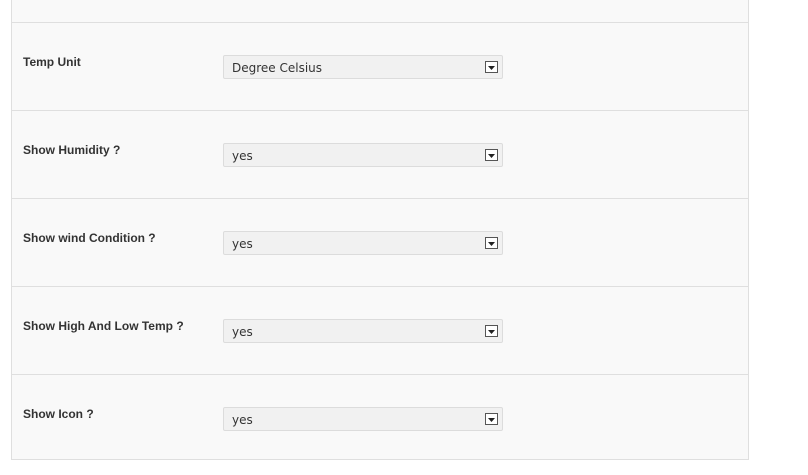 This screenshot has width=808, height=475. I want to click on show-wind-condition-label: Show wind Condition ?, so click(89, 238).